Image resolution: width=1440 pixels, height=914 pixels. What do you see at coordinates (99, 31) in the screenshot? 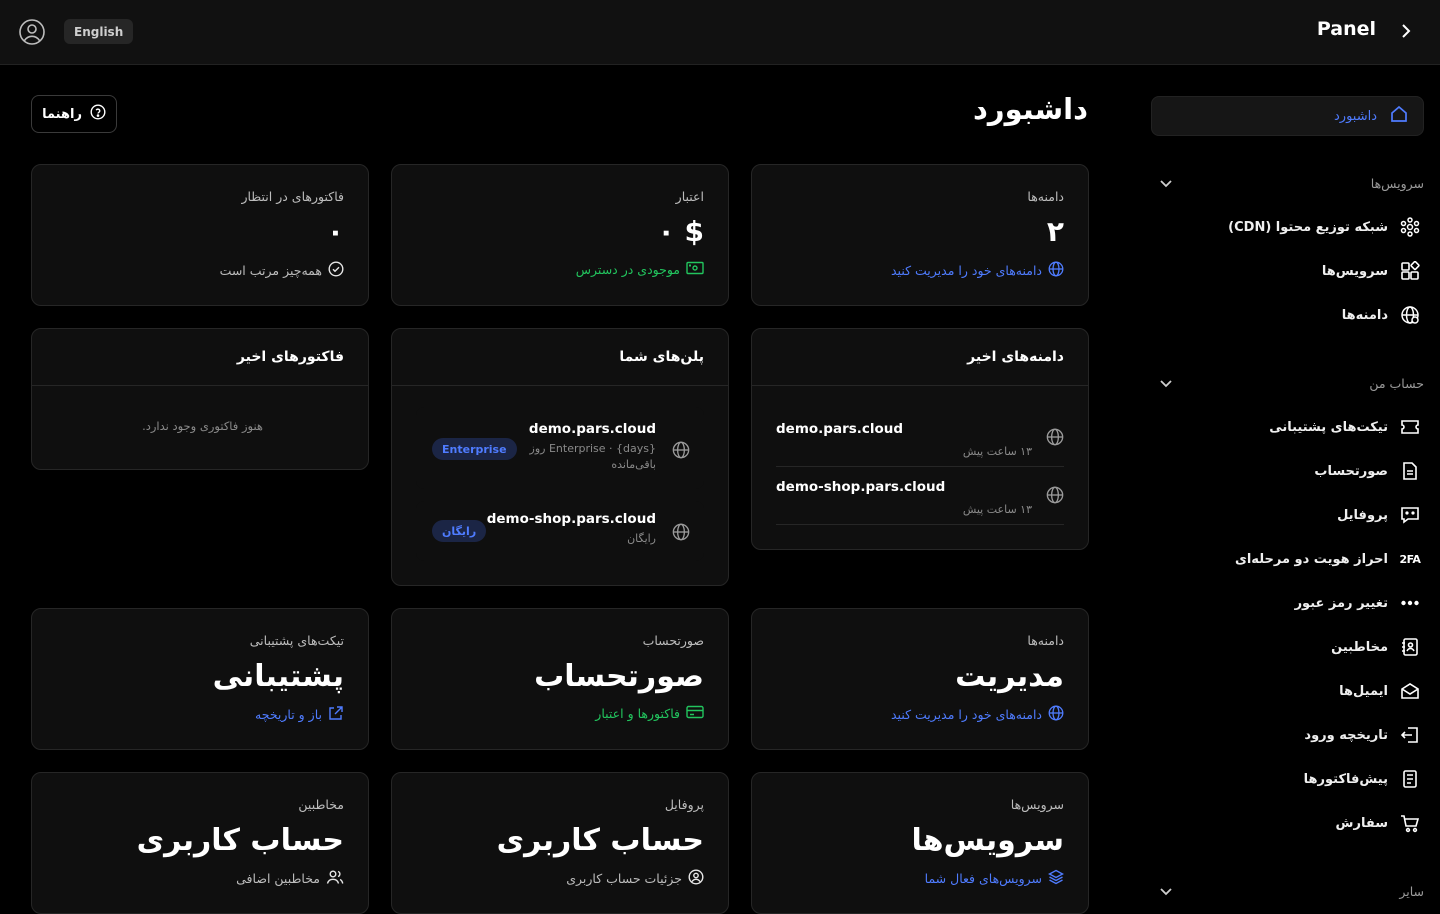
I see `language-switch-button: English` at bounding box center [99, 31].